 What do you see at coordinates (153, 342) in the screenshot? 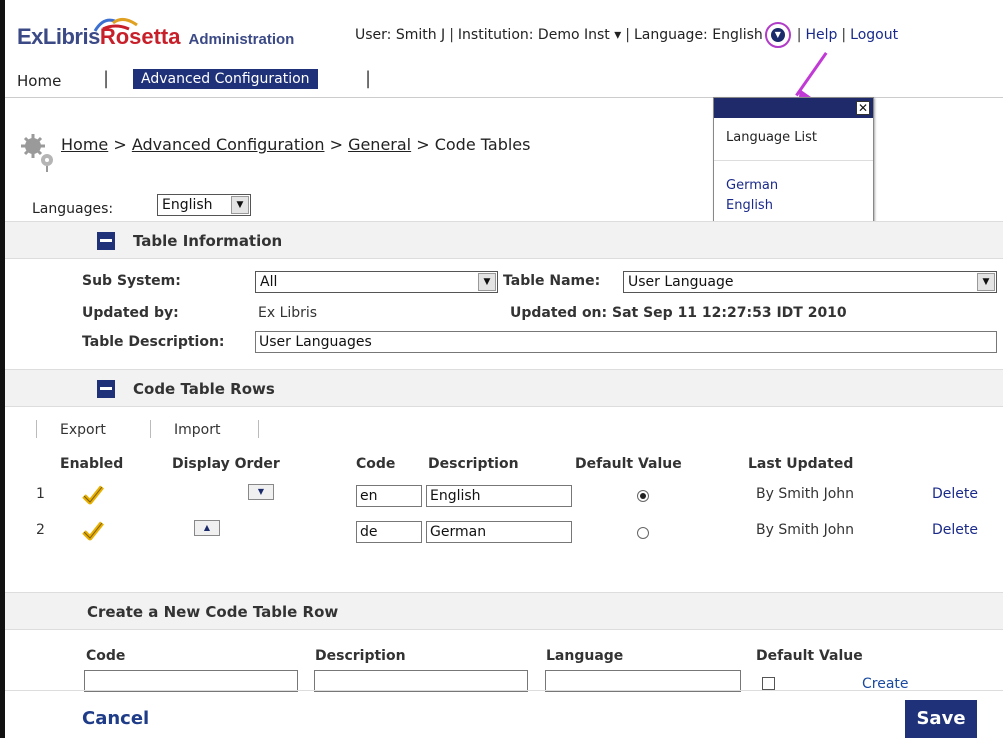
I see `table-description-label: Table Description:` at bounding box center [153, 342].